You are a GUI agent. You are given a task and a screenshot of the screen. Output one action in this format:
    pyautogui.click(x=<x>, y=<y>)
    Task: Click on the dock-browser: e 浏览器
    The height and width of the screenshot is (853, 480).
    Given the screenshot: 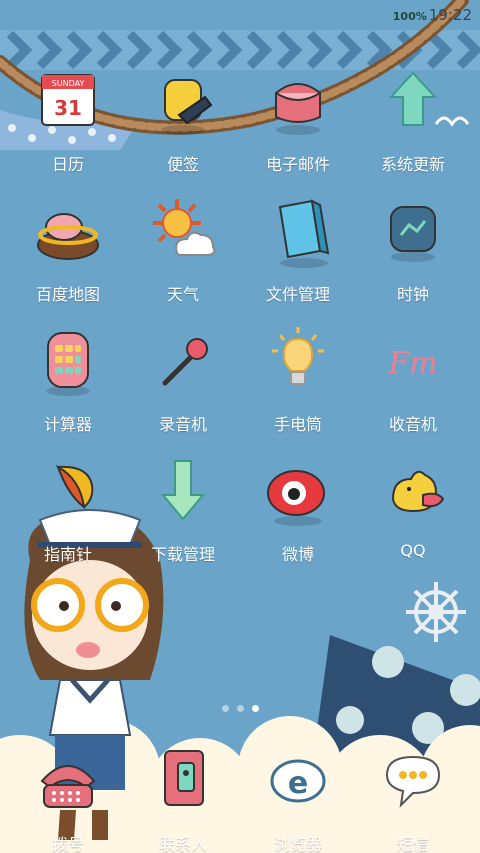 What is the action you would take?
    pyautogui.click(x=298, y=799)
    